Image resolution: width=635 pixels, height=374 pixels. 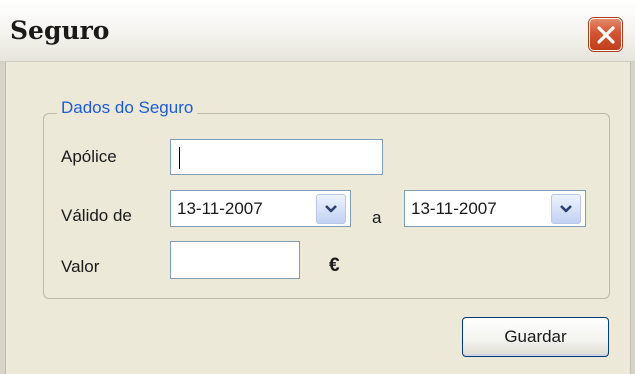 I want to click on close-icon, so click(x=606, y=35).